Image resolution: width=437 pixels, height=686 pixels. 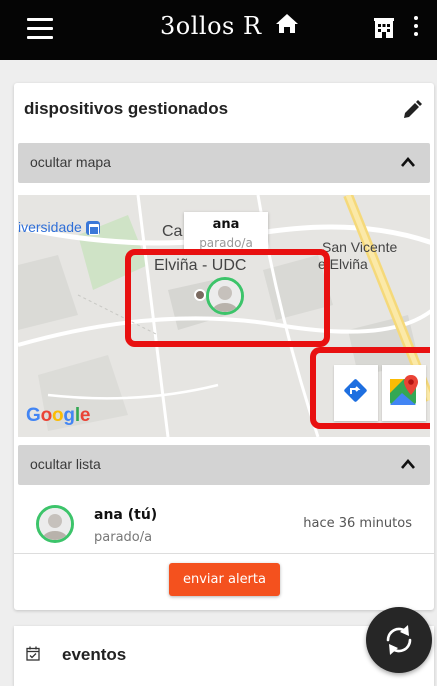 What do you see at coordinates (93, 228) in the screenshot?
I see `university-icon` at bounding box center [93, 228].